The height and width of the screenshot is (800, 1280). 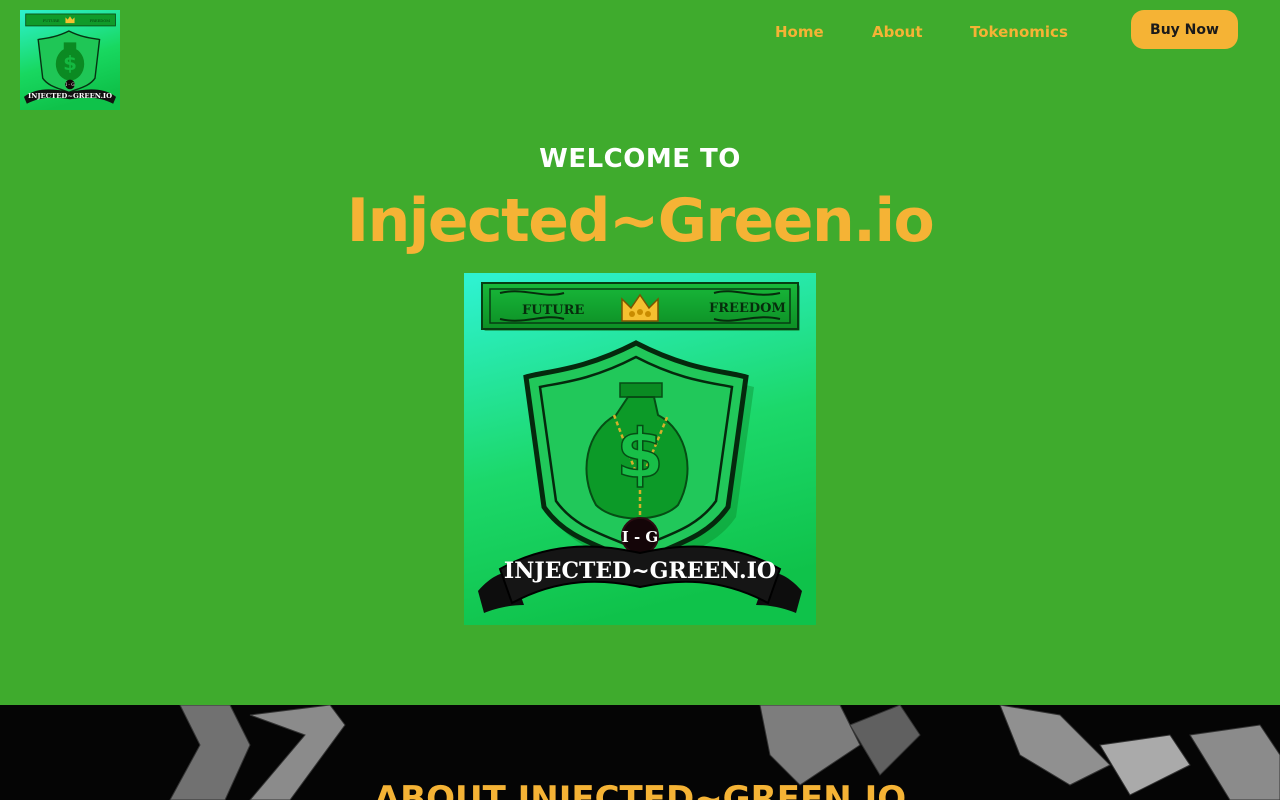 I want to click on nav-home-link: Home, so click(x=799, y=32).